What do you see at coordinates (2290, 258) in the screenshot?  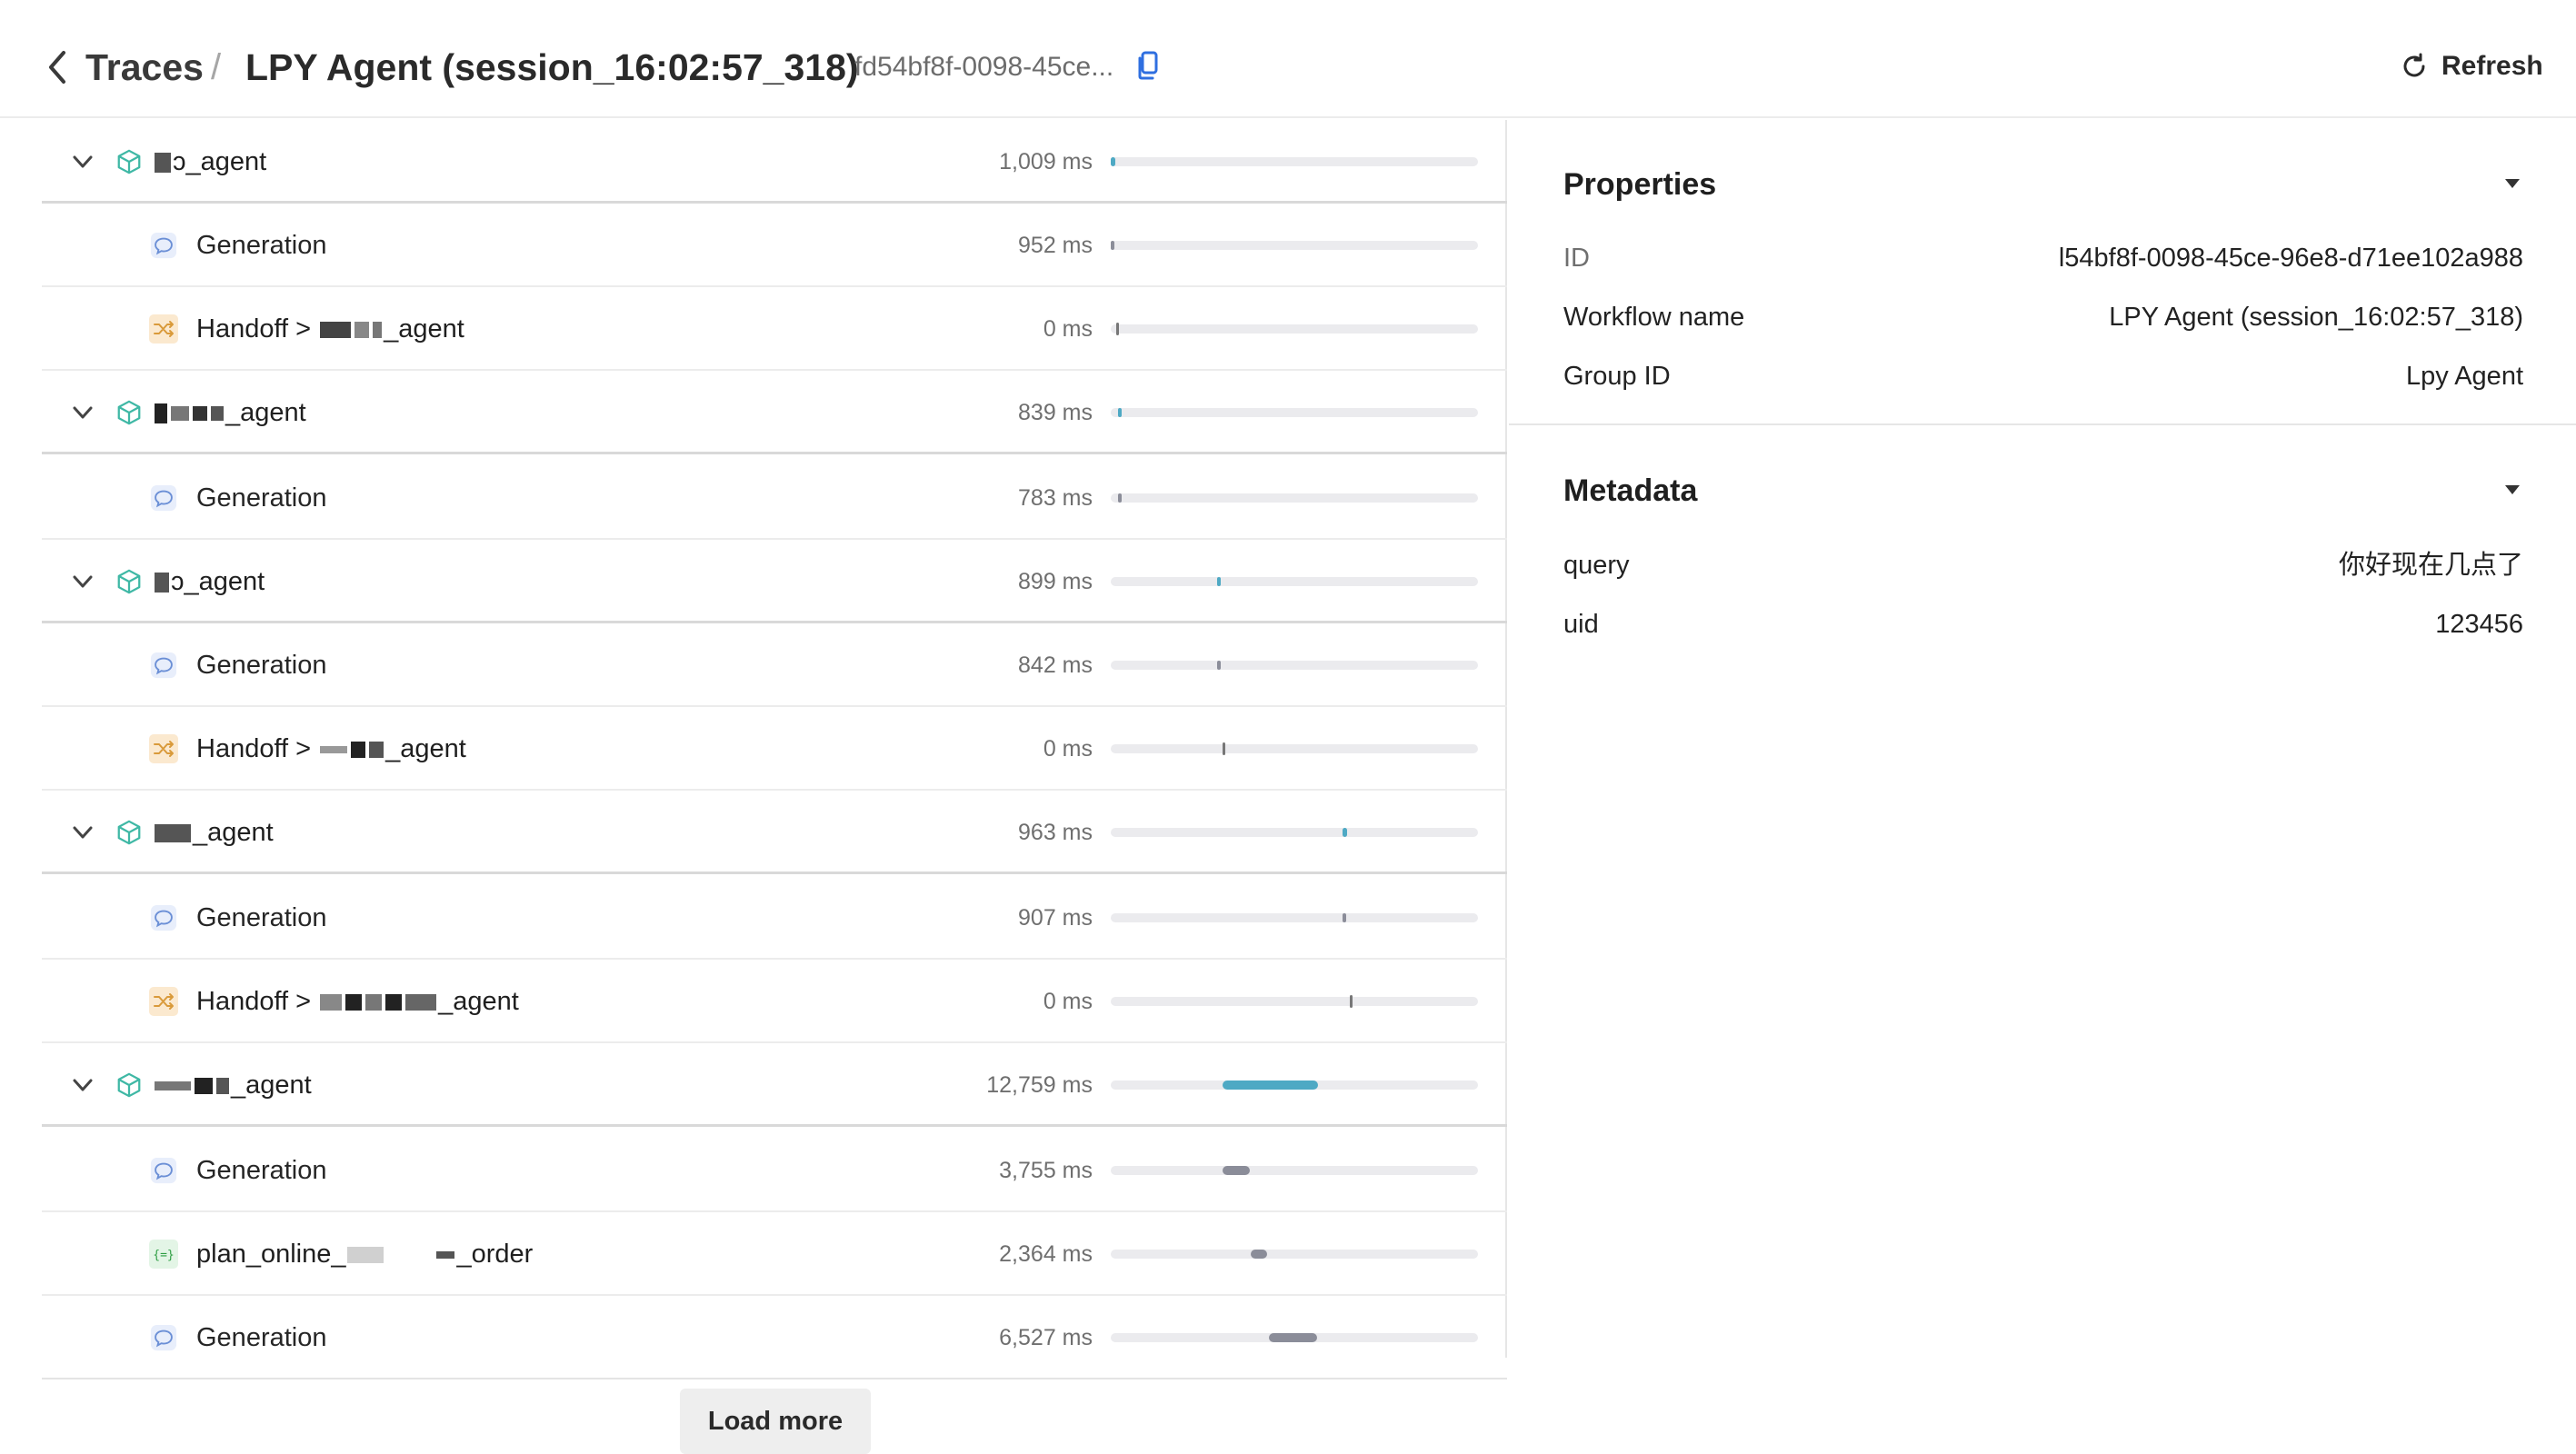 I see `property-value-id: l54bf8f-0098-45ce-96e8-d71ee102a988` at bounding box center [2290, 258].